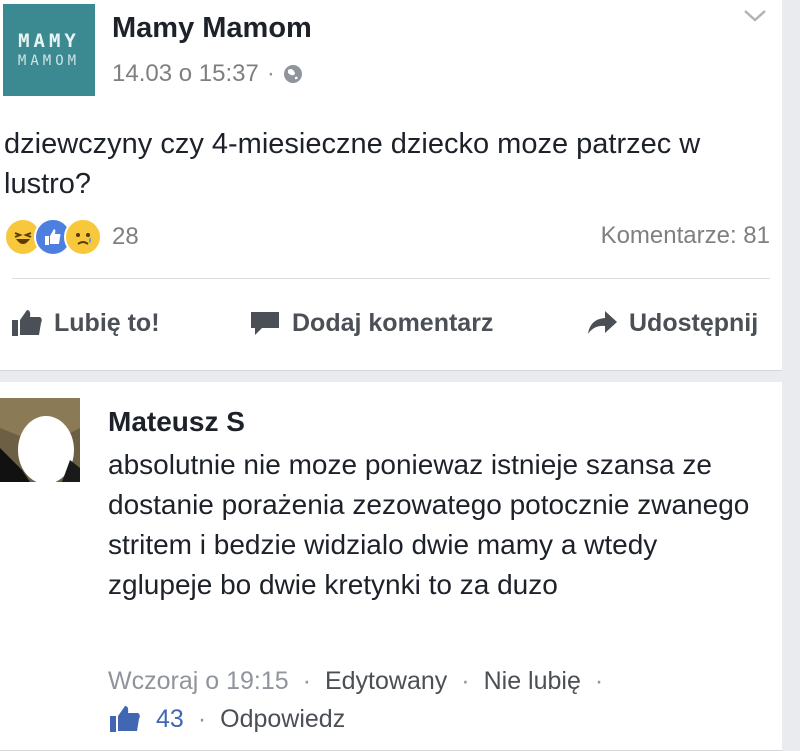 This screenshot has width=800, height=751. I want to click on reactions-summary: 28, so click(71, 237).